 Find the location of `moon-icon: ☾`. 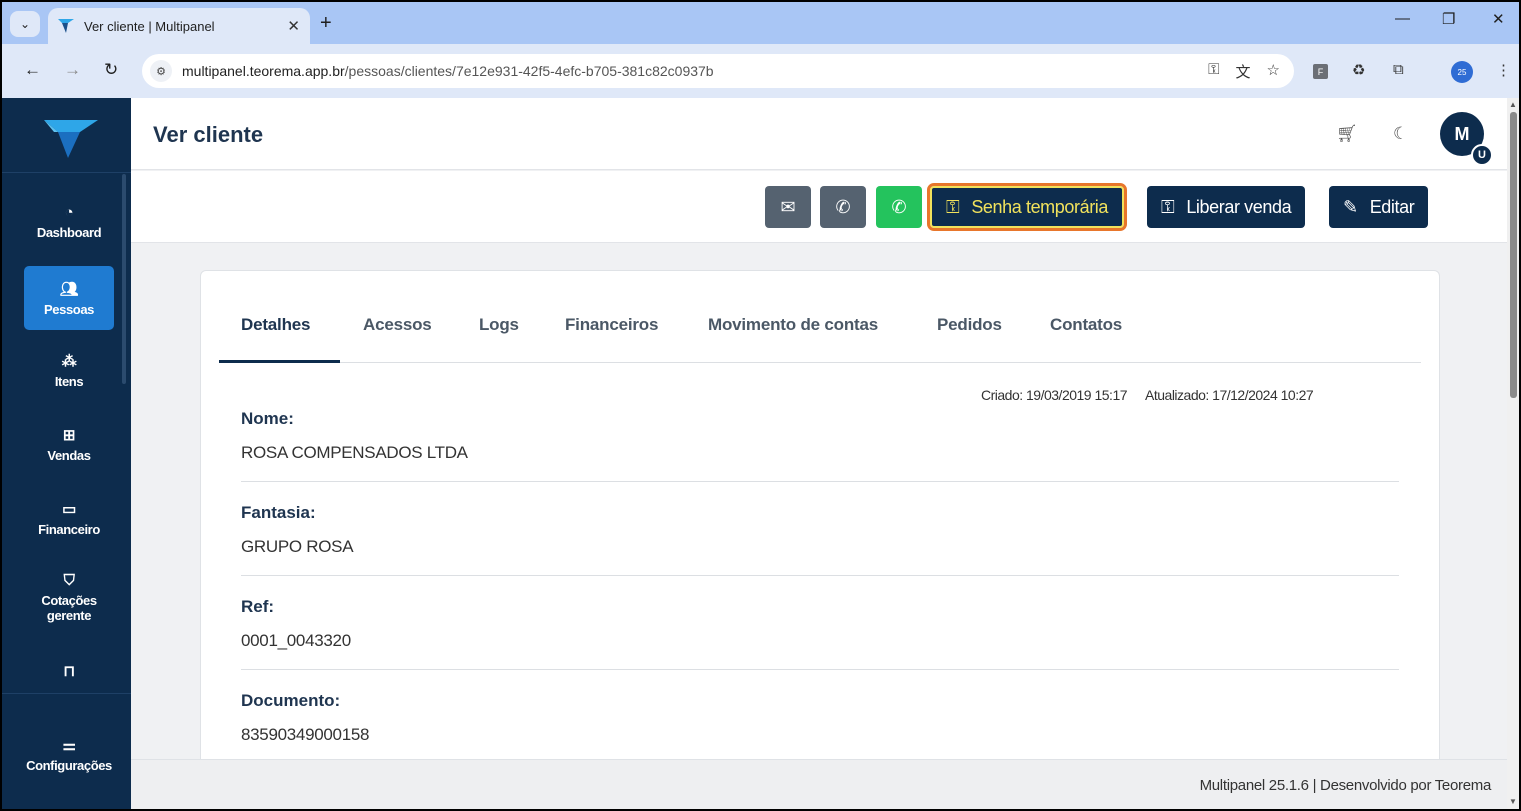

moon-icon: ☾ is located at coordinates (1400, 134).